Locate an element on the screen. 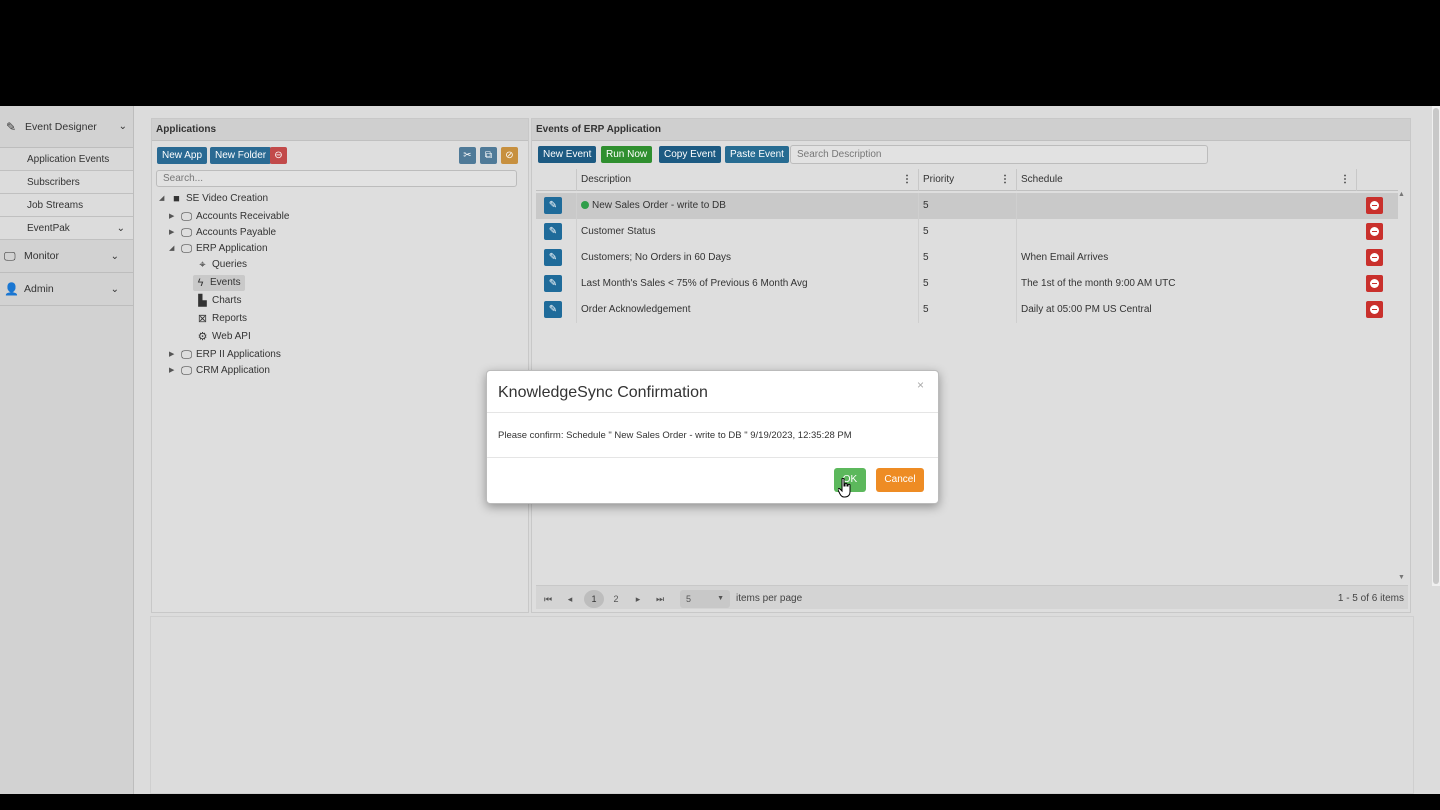  row-description-text: New Sales Order - write to DB is located at coordinates (659, 205).